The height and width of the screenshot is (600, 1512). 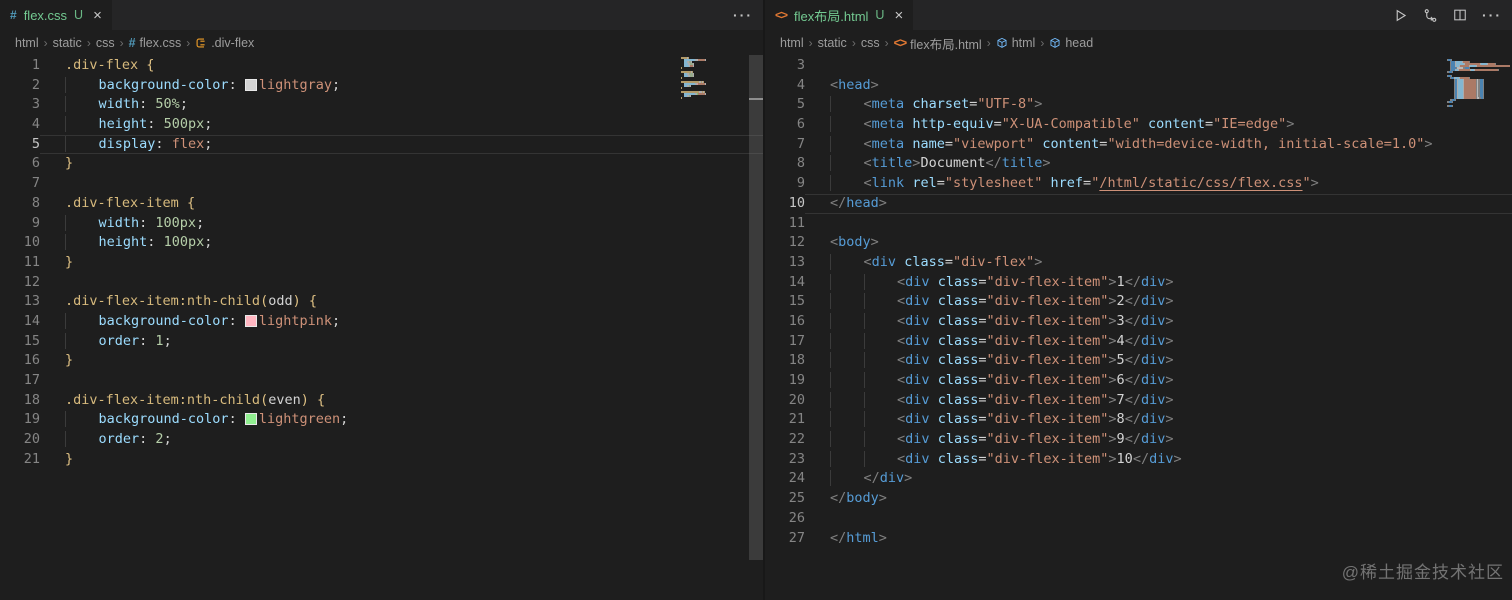 I want to click on breadcrumb-item: # flex.css, so click(x=155, y=43).